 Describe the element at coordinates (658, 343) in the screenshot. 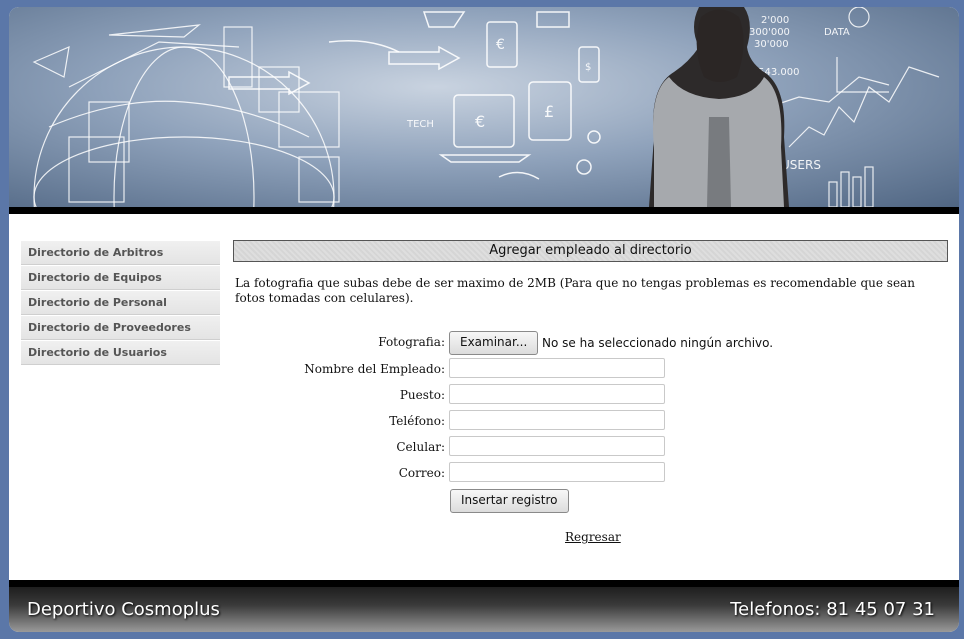

I see `file-status-text: No se ha seleccionado ningún archivo.` at that location.